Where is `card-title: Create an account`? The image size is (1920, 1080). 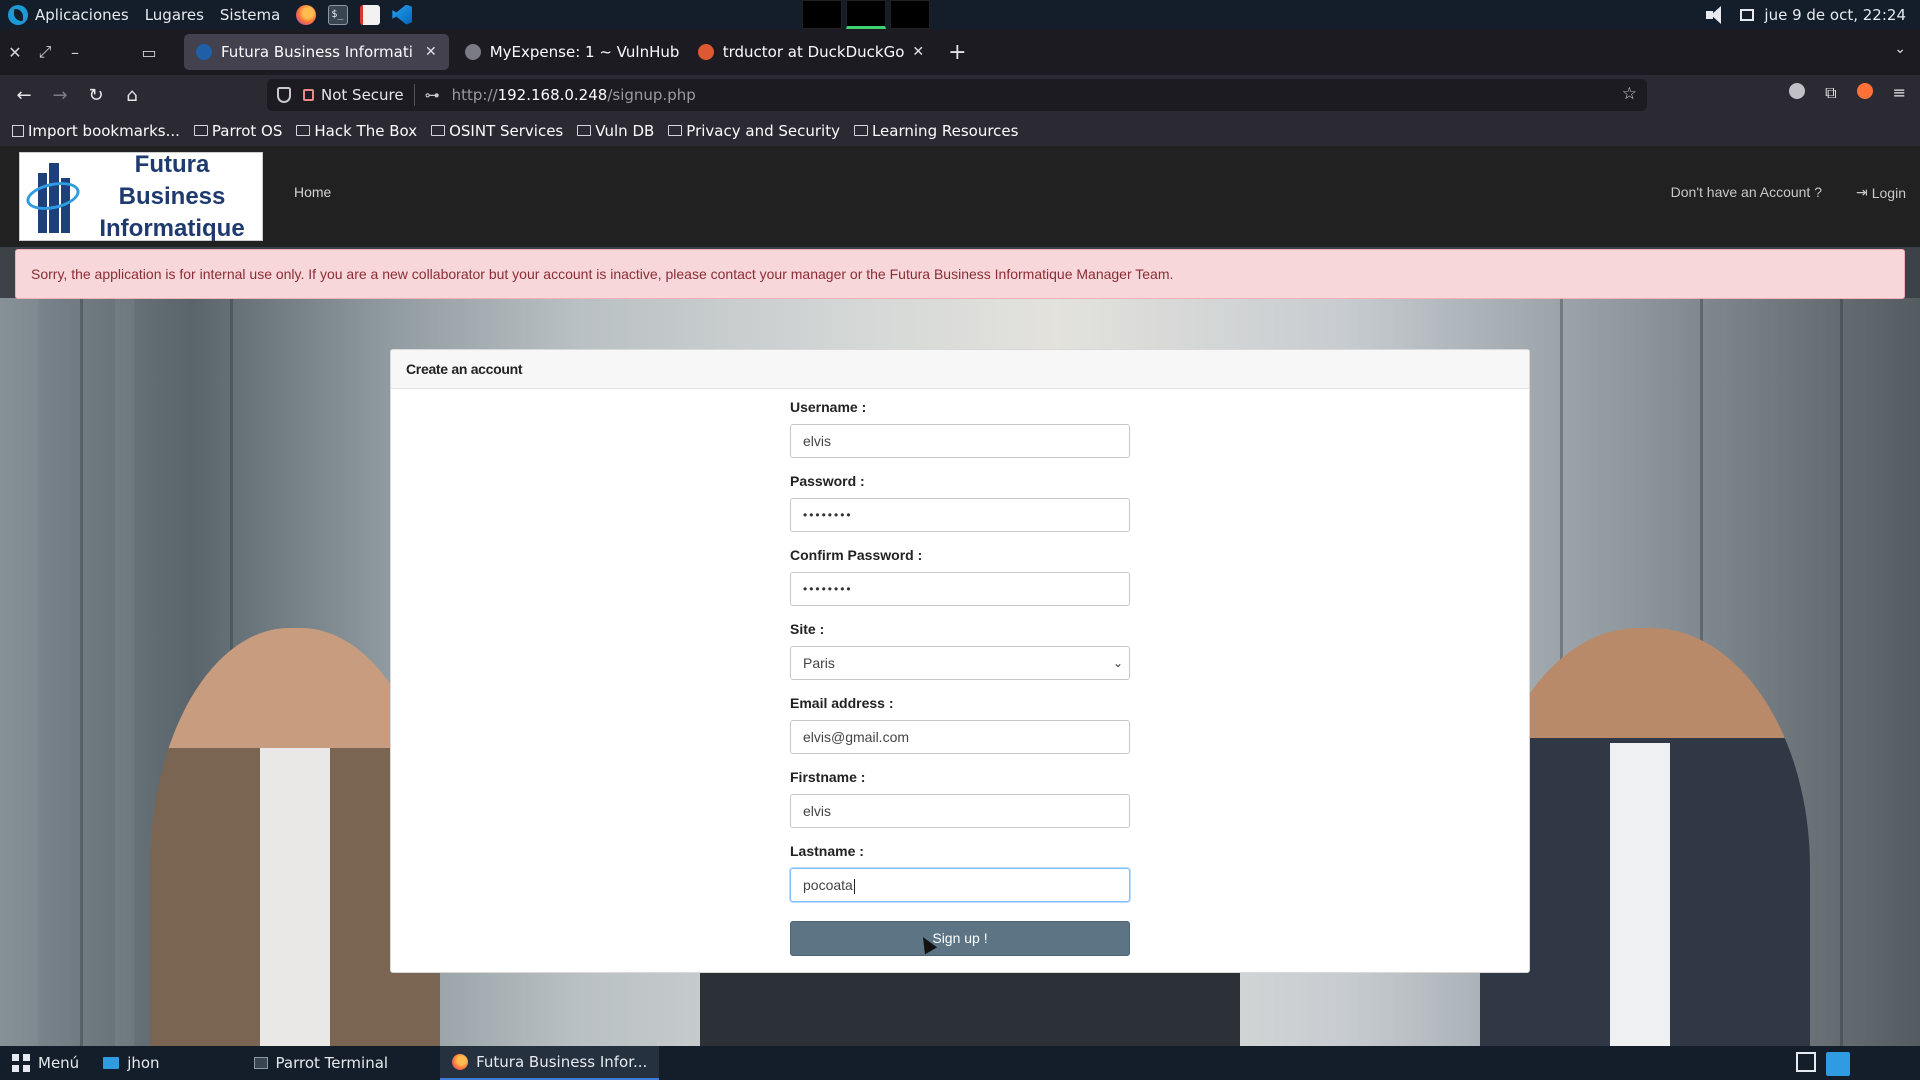 card-title: Create an account is located at coordinates (960, 369).